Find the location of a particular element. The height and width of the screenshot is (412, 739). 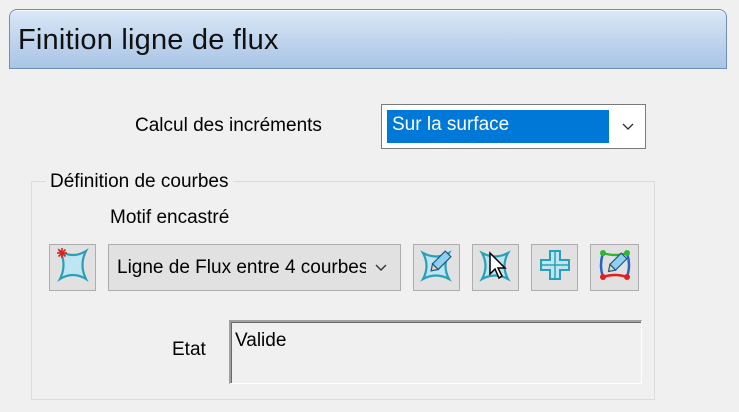

title-bar: Finition ligne de flux is located at coordinates (368, 39).